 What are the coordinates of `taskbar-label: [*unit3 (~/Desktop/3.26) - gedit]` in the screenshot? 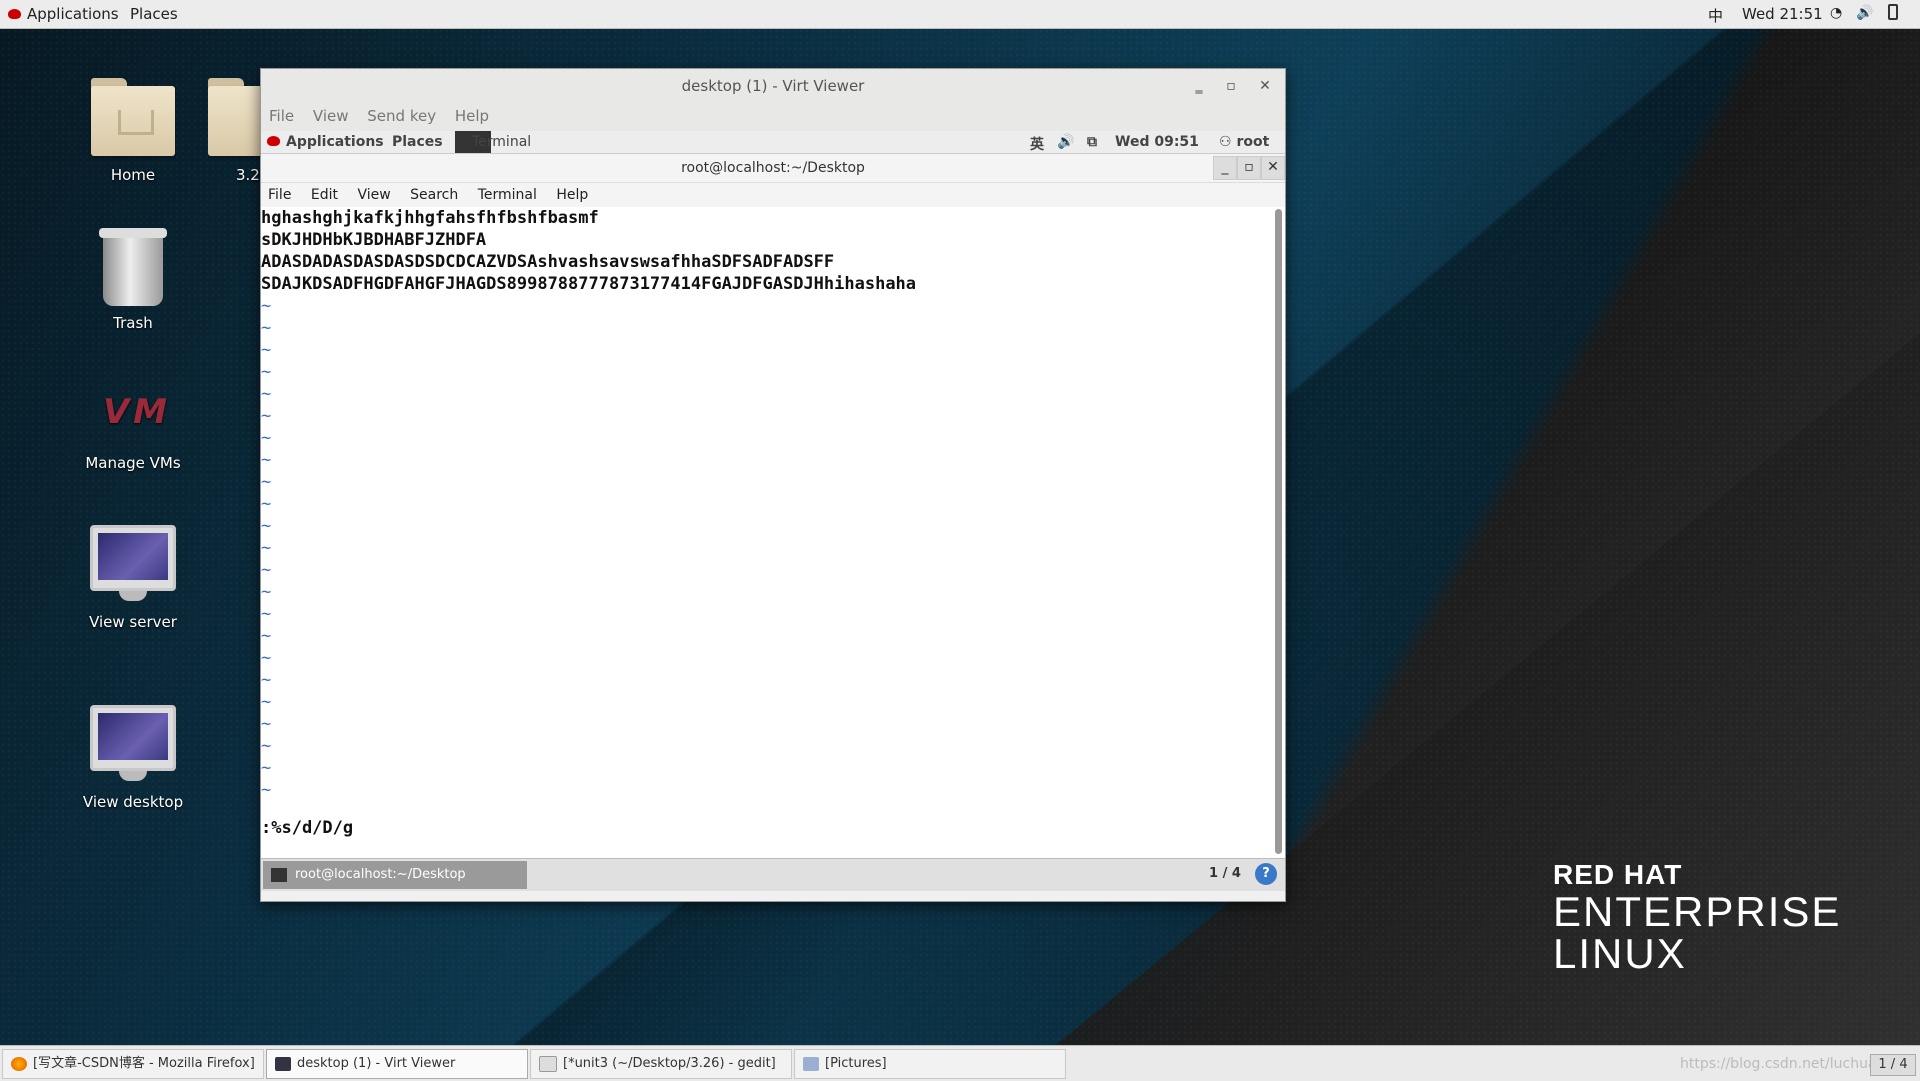 It's located at (669, 1063).